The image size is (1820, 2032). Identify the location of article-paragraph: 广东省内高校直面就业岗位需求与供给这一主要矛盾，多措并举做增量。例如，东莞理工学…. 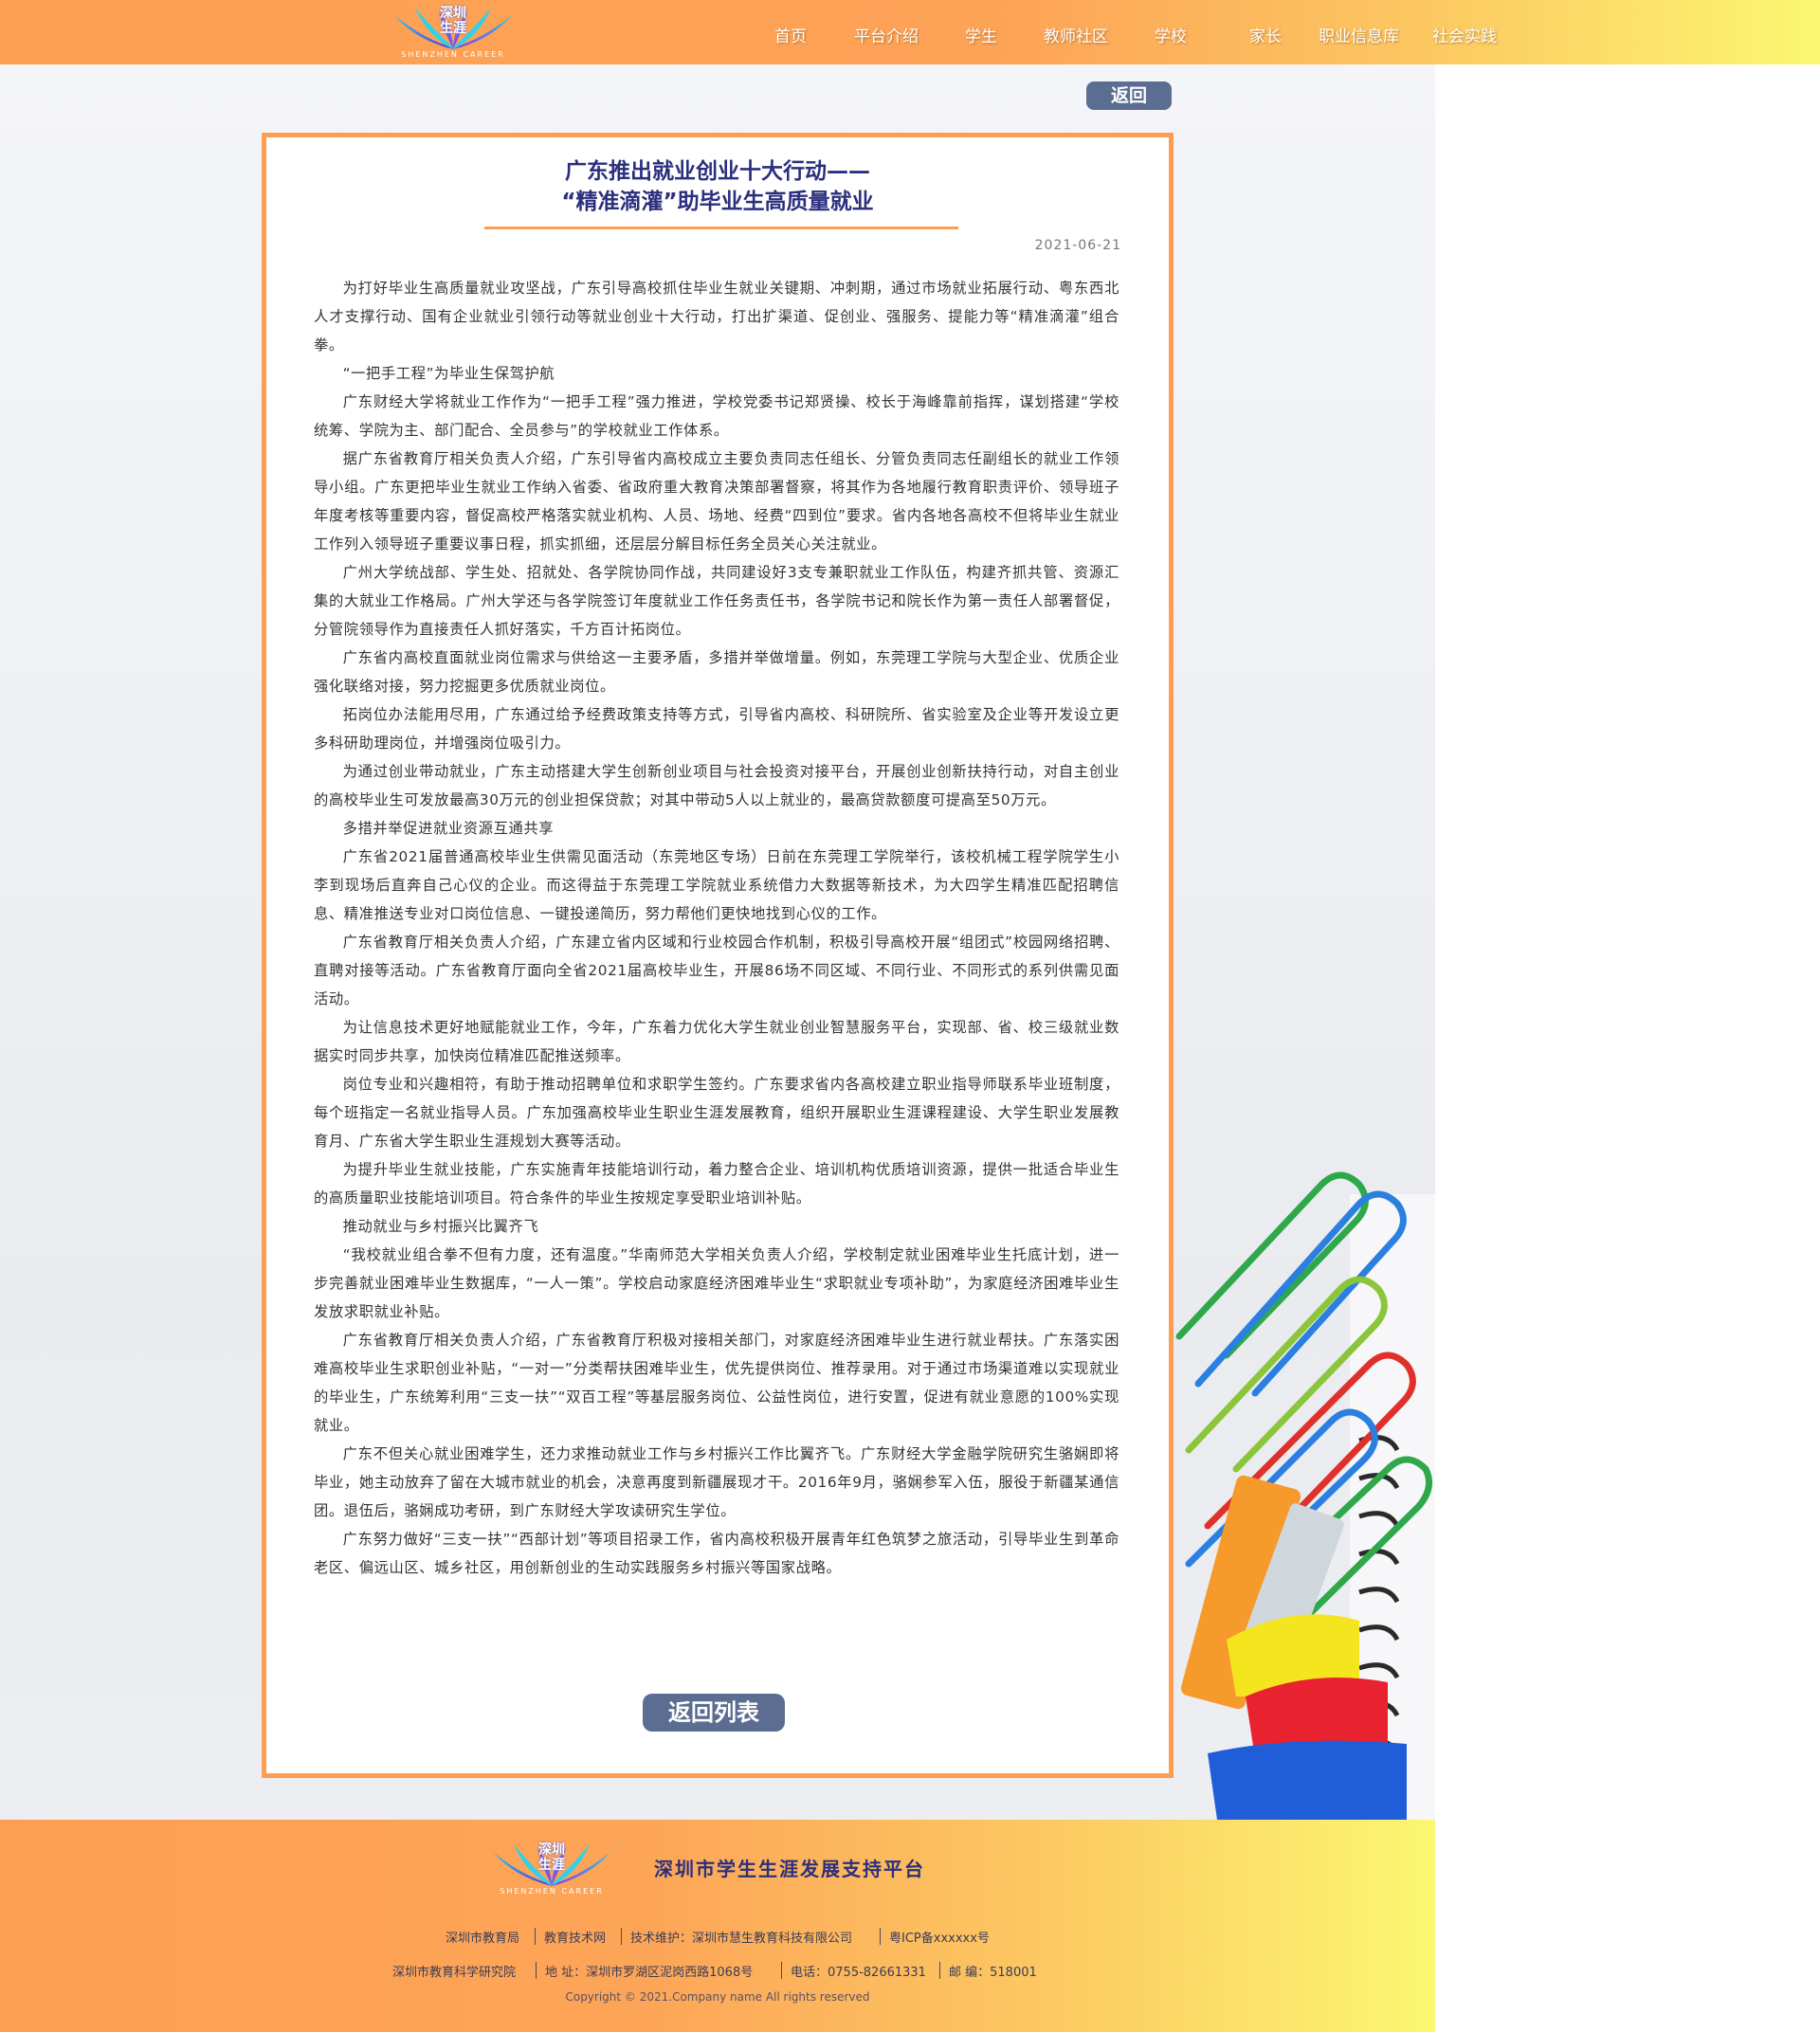
(716, 672).